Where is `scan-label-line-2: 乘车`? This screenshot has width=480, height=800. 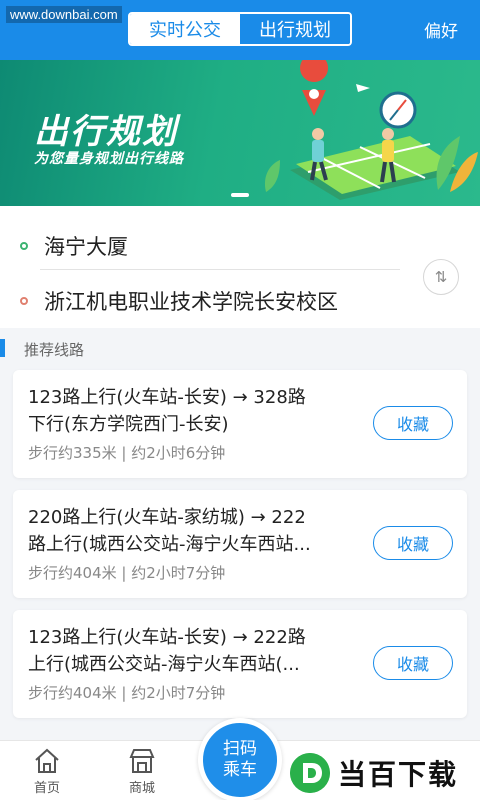
scan-label-line-2: 乘车 is located at coordinates (240, 770).